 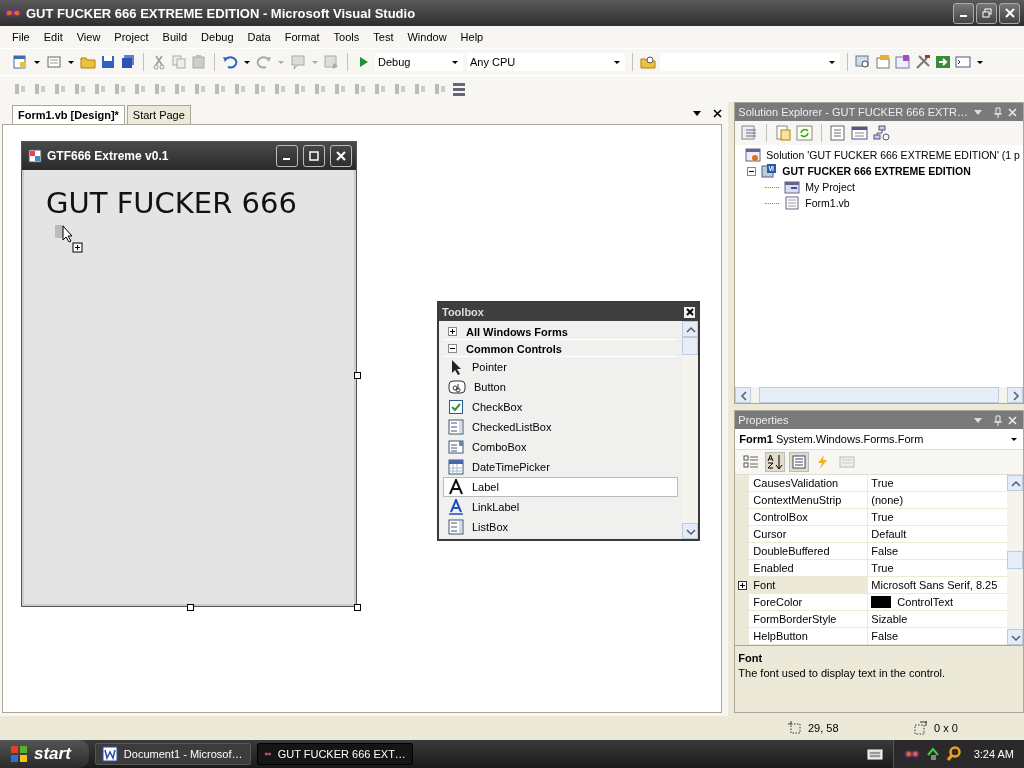 I want to click on menu-item: Data, so click(x=259, y=37).